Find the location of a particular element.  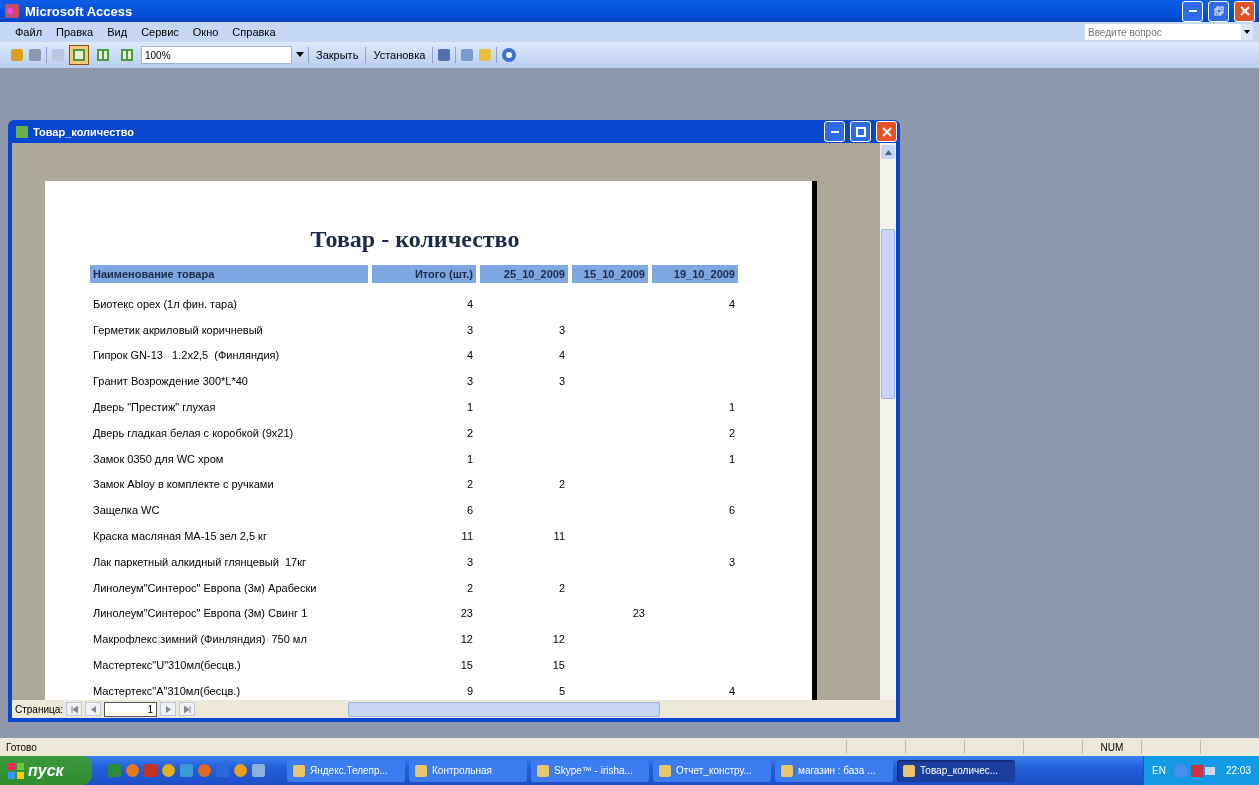

maximize-icon is located at coordinates (860, 131).